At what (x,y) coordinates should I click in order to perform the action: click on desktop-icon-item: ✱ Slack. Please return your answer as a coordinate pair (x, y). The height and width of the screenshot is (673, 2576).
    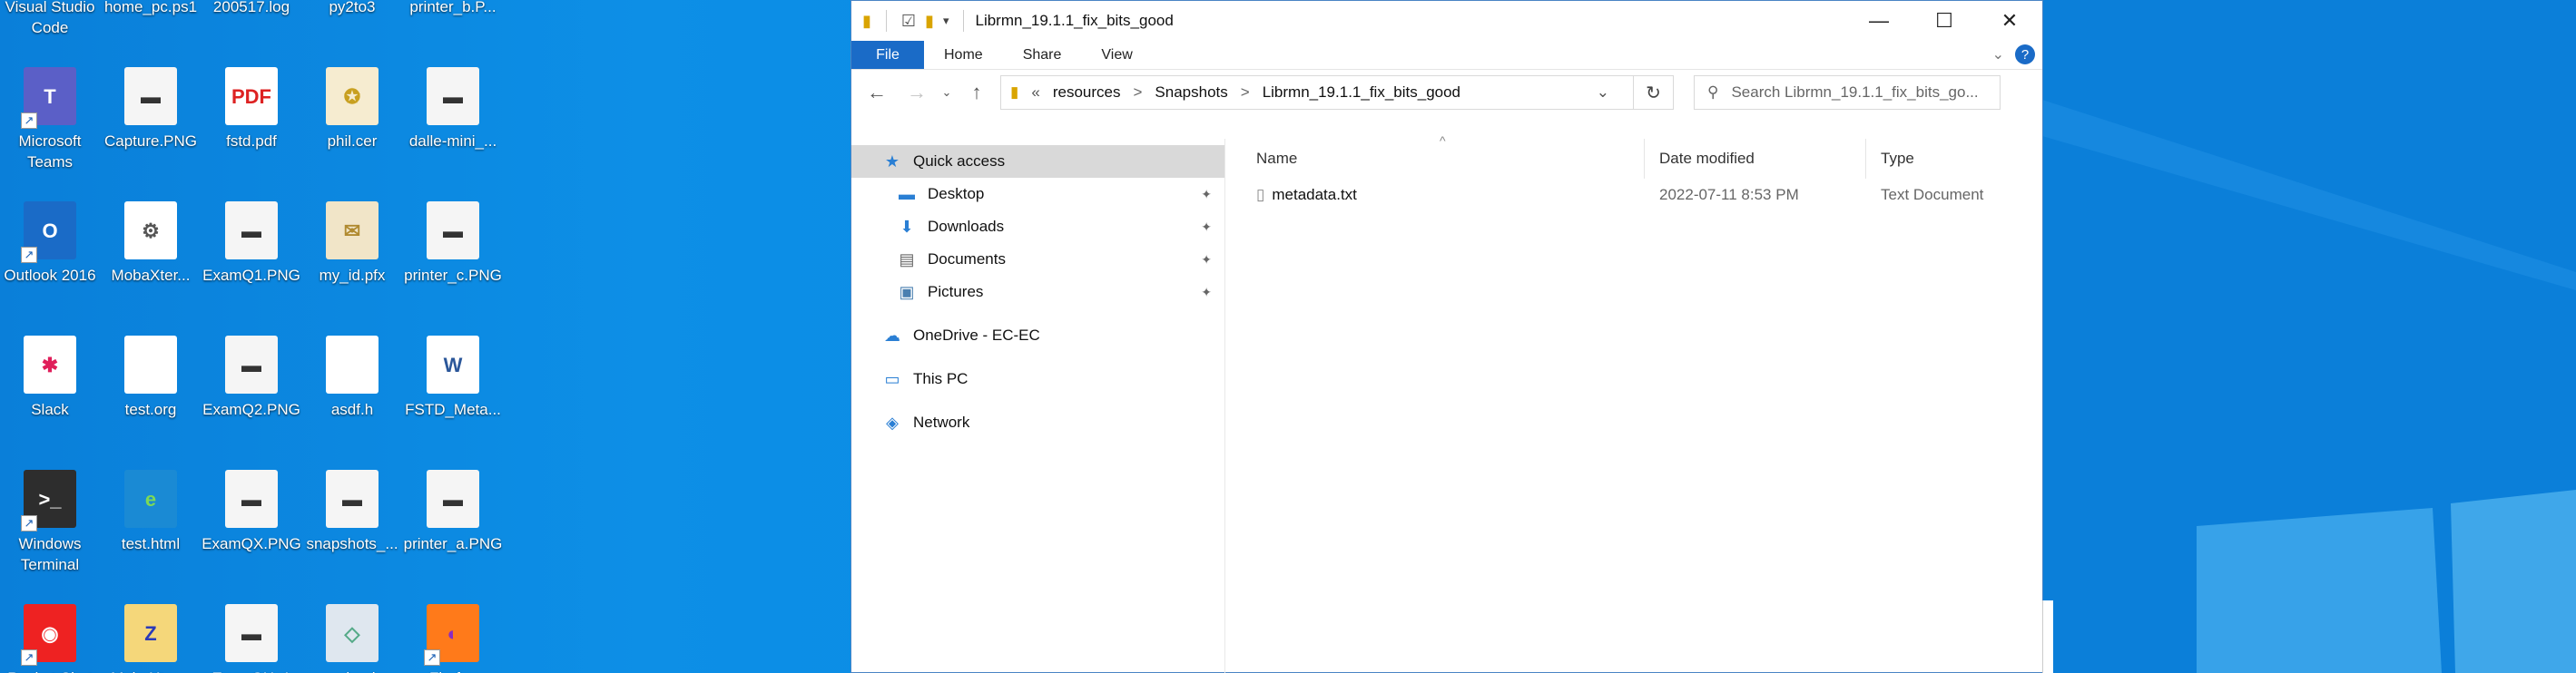
    Looking at the image, I should click on (50, 376).